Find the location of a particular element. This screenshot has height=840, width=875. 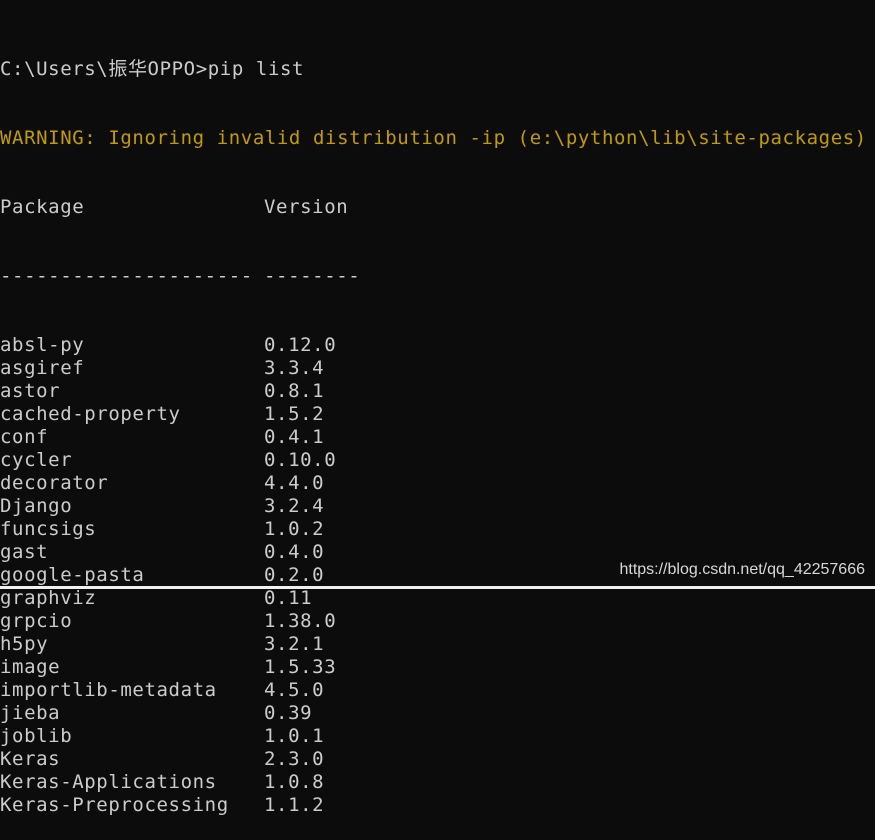

package-name: gast is located at coordinates (24, 552).